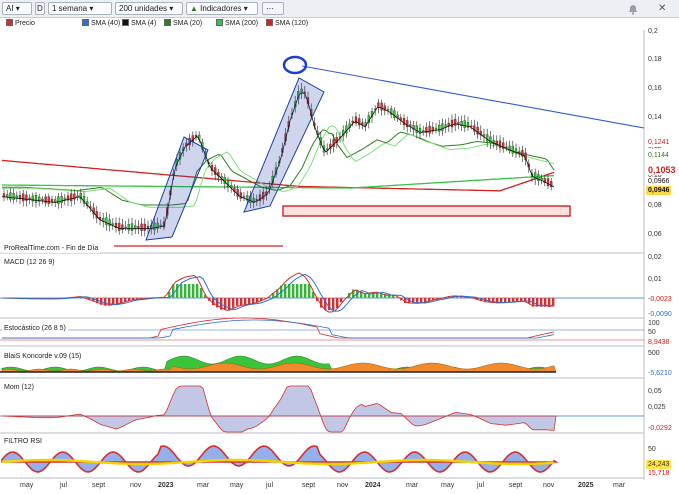  Describe the element at coordinates (657, 407) in the screenshot. I see `mom-tick-label: 0,025` at that location.